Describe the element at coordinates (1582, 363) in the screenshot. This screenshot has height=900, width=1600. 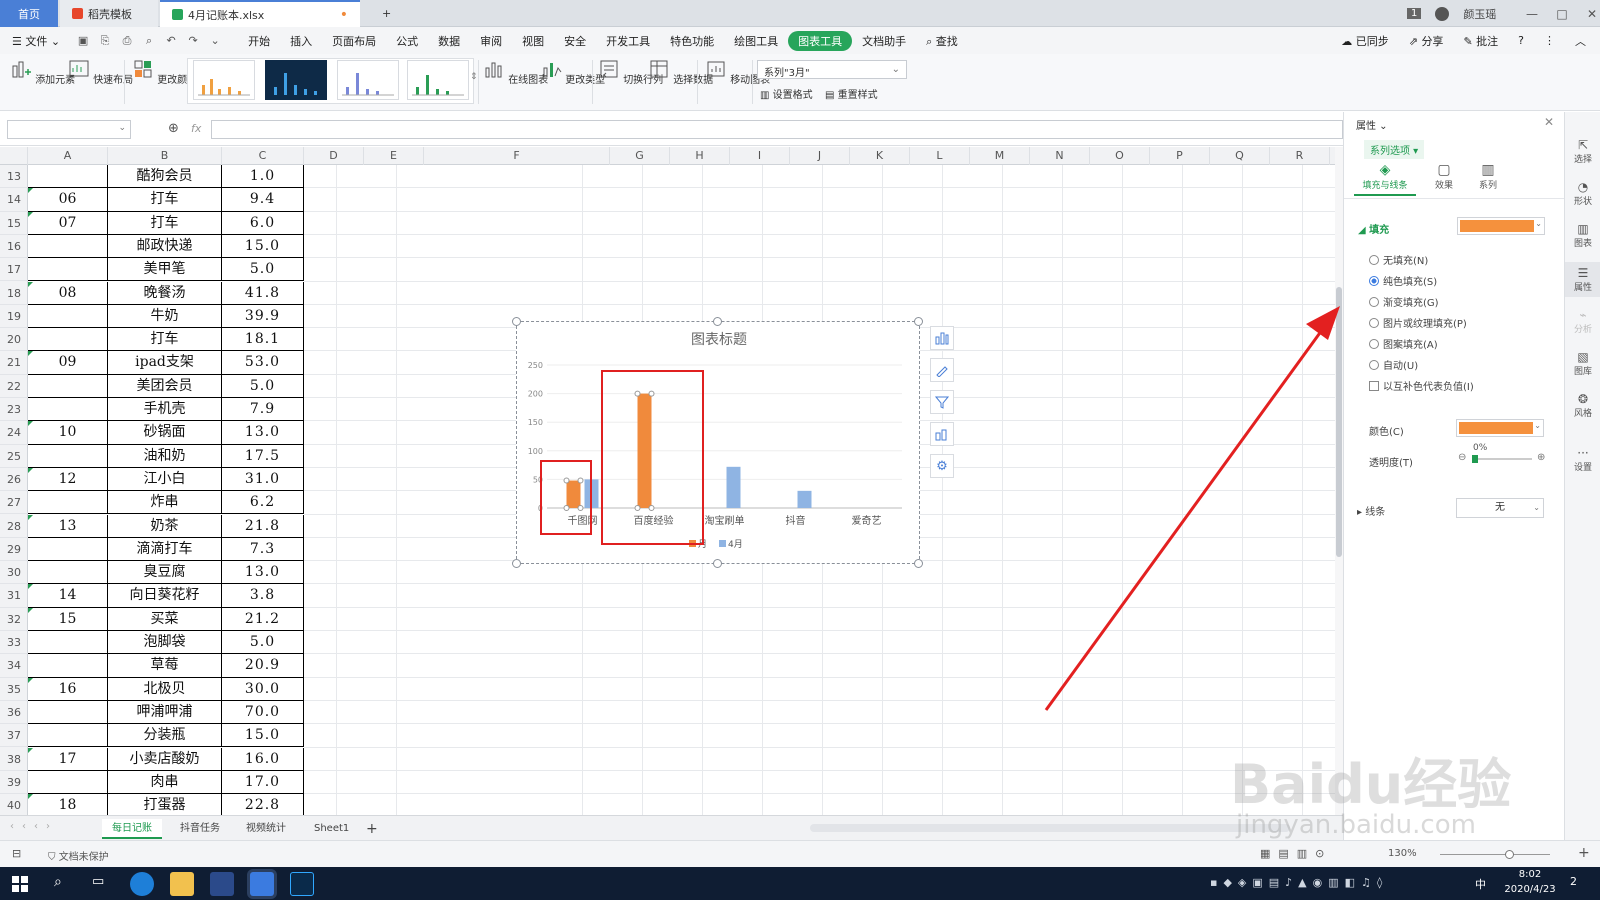
I see `sidebar-gallery: ▧ 图库` at that location.